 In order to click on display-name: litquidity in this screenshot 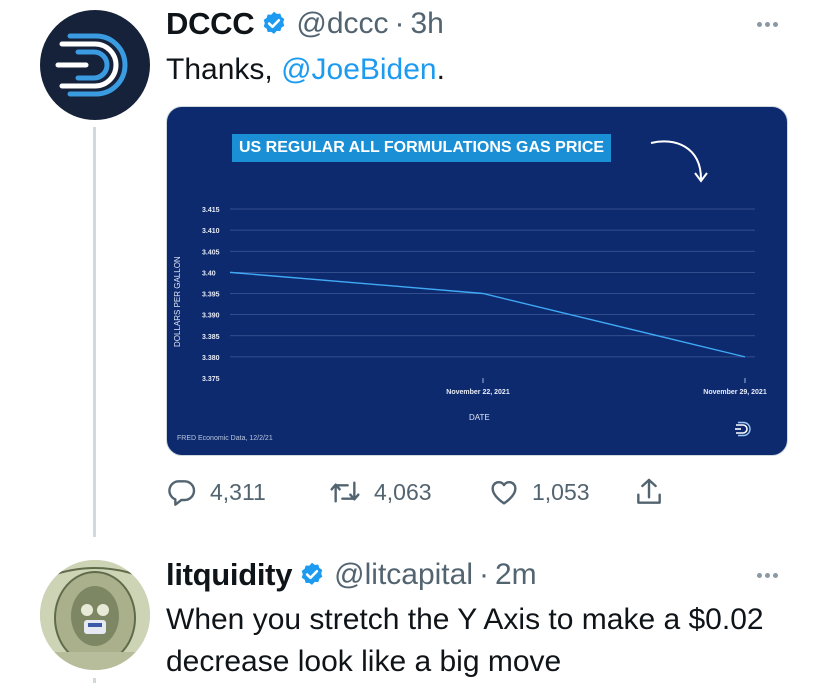, I will do `click(229, 575)`.